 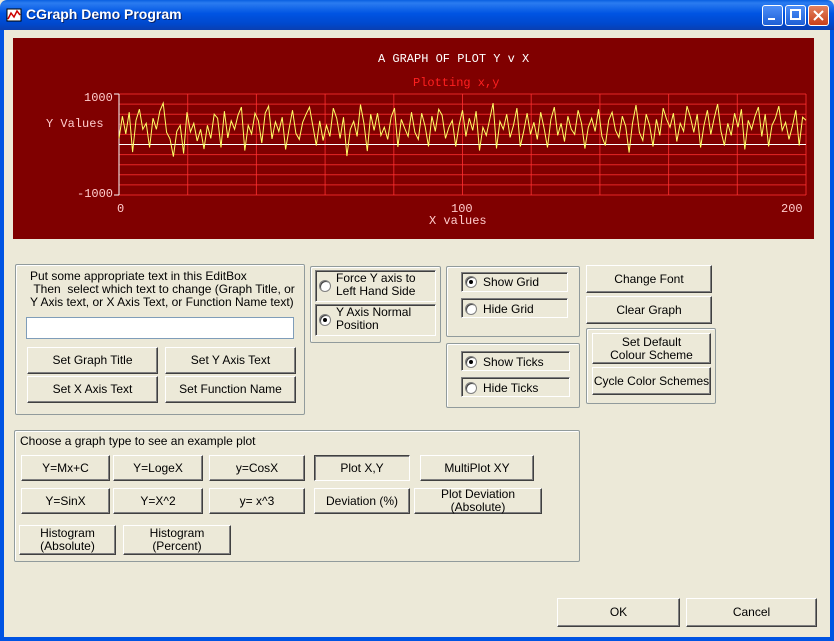 I want to click on graph-type-button: Deviation (%), so click(x=362, y=501).